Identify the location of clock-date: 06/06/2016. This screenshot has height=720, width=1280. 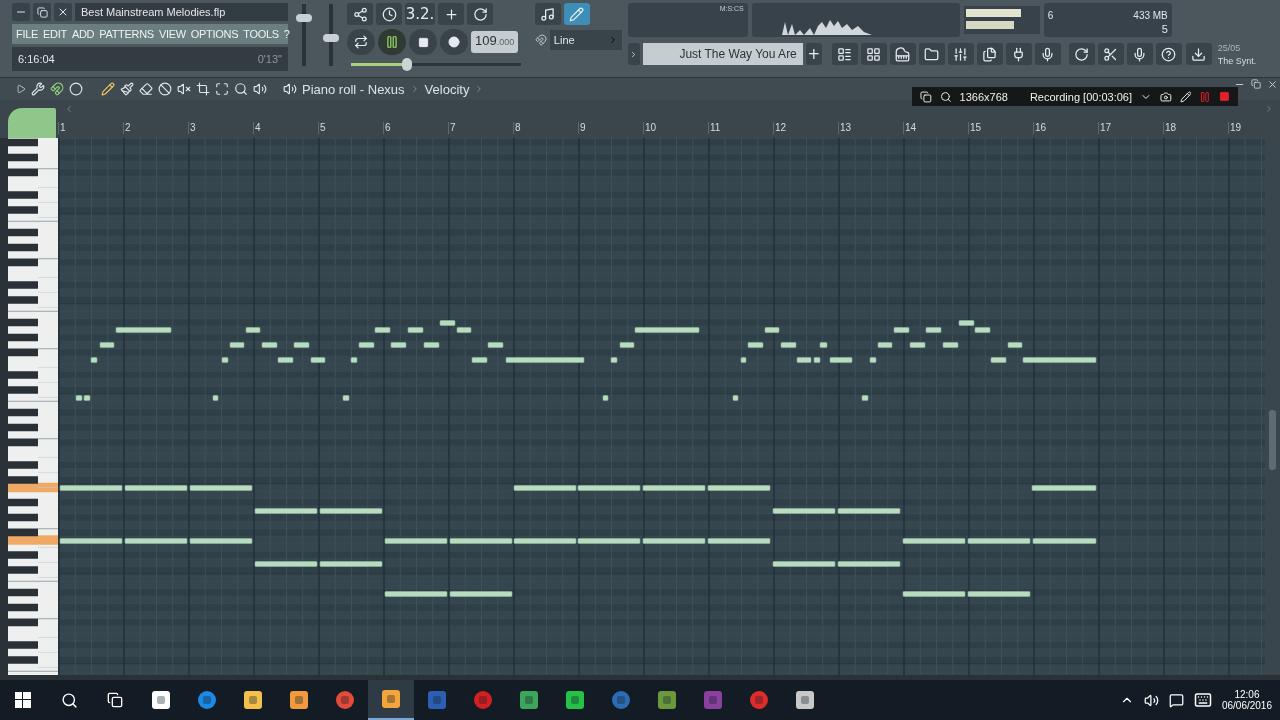
(1246, 705).